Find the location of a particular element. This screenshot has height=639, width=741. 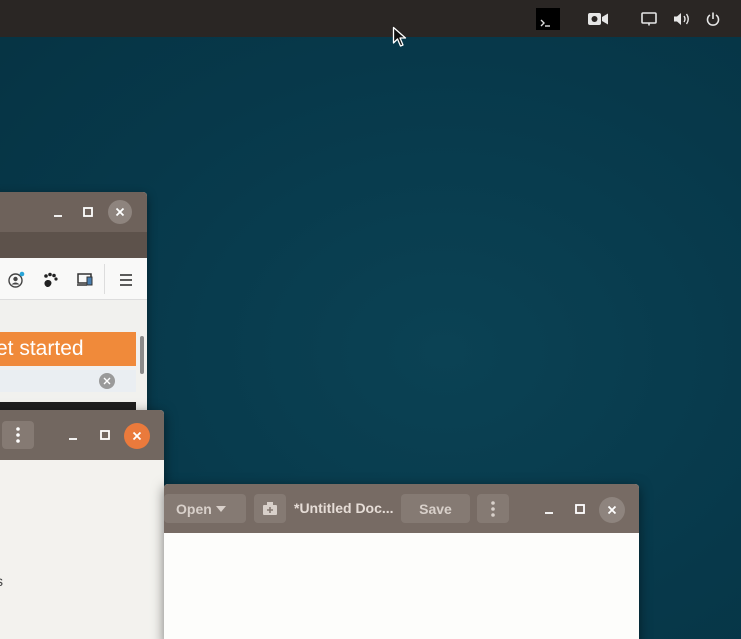

editor-text-area is located at coordinates (401, 586).